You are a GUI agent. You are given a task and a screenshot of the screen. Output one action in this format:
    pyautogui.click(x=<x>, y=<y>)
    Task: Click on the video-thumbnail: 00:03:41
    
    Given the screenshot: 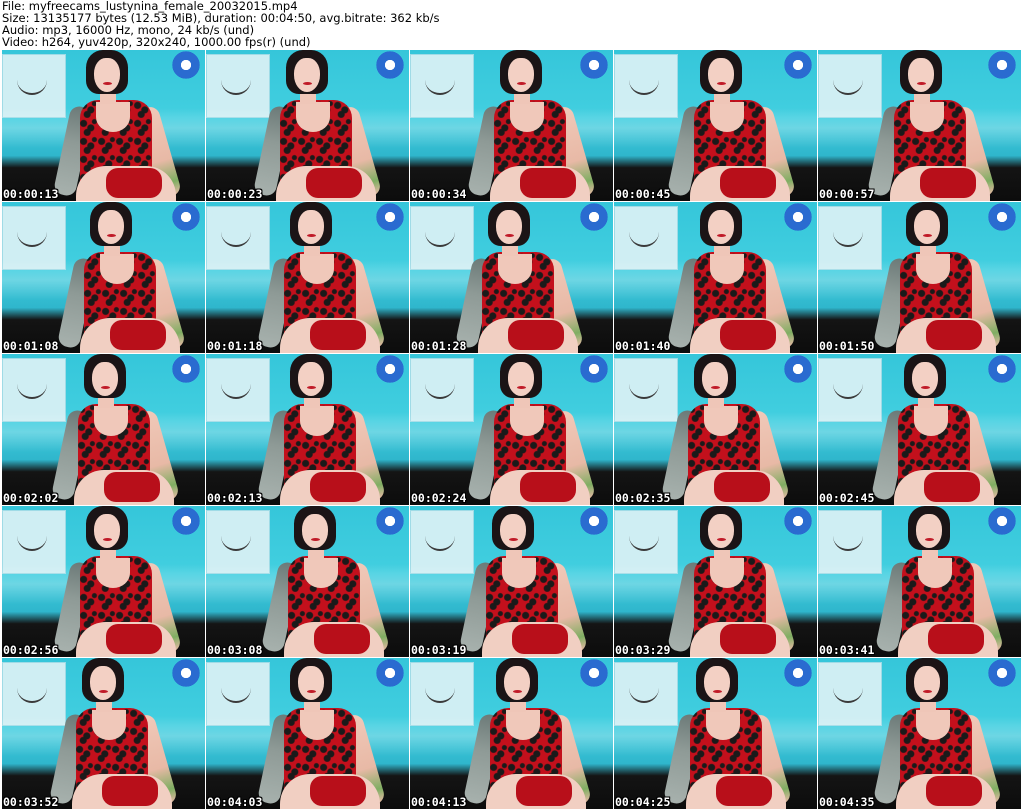 What is the action you would take?
    pyautogui.click(x=919, y=581)
    